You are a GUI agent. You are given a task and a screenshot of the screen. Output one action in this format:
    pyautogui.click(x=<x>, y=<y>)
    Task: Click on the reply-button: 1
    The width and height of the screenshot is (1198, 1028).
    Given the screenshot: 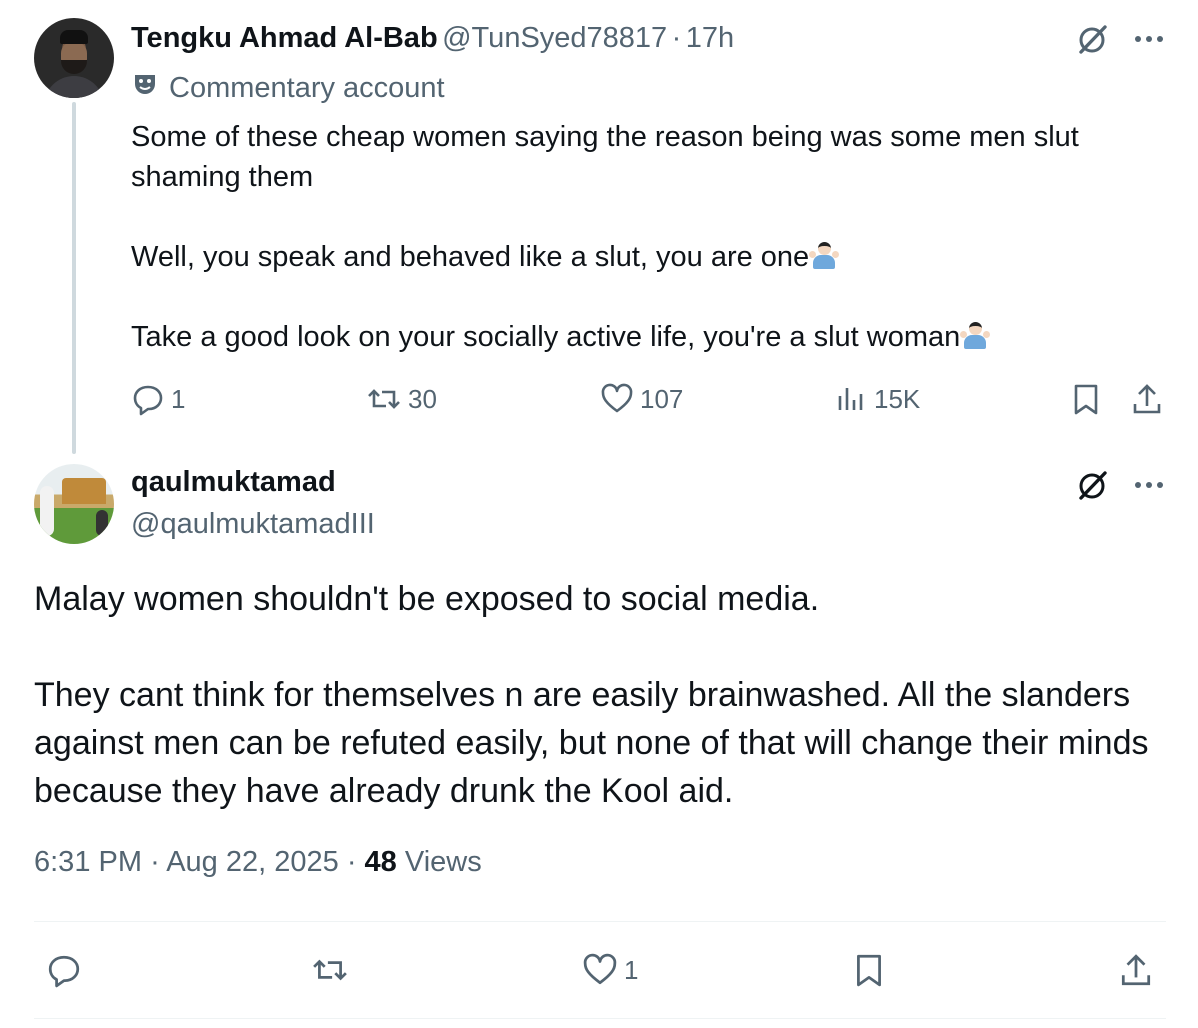 What is the action you would take?
    pyautogui.click(x=158, y=399)
    